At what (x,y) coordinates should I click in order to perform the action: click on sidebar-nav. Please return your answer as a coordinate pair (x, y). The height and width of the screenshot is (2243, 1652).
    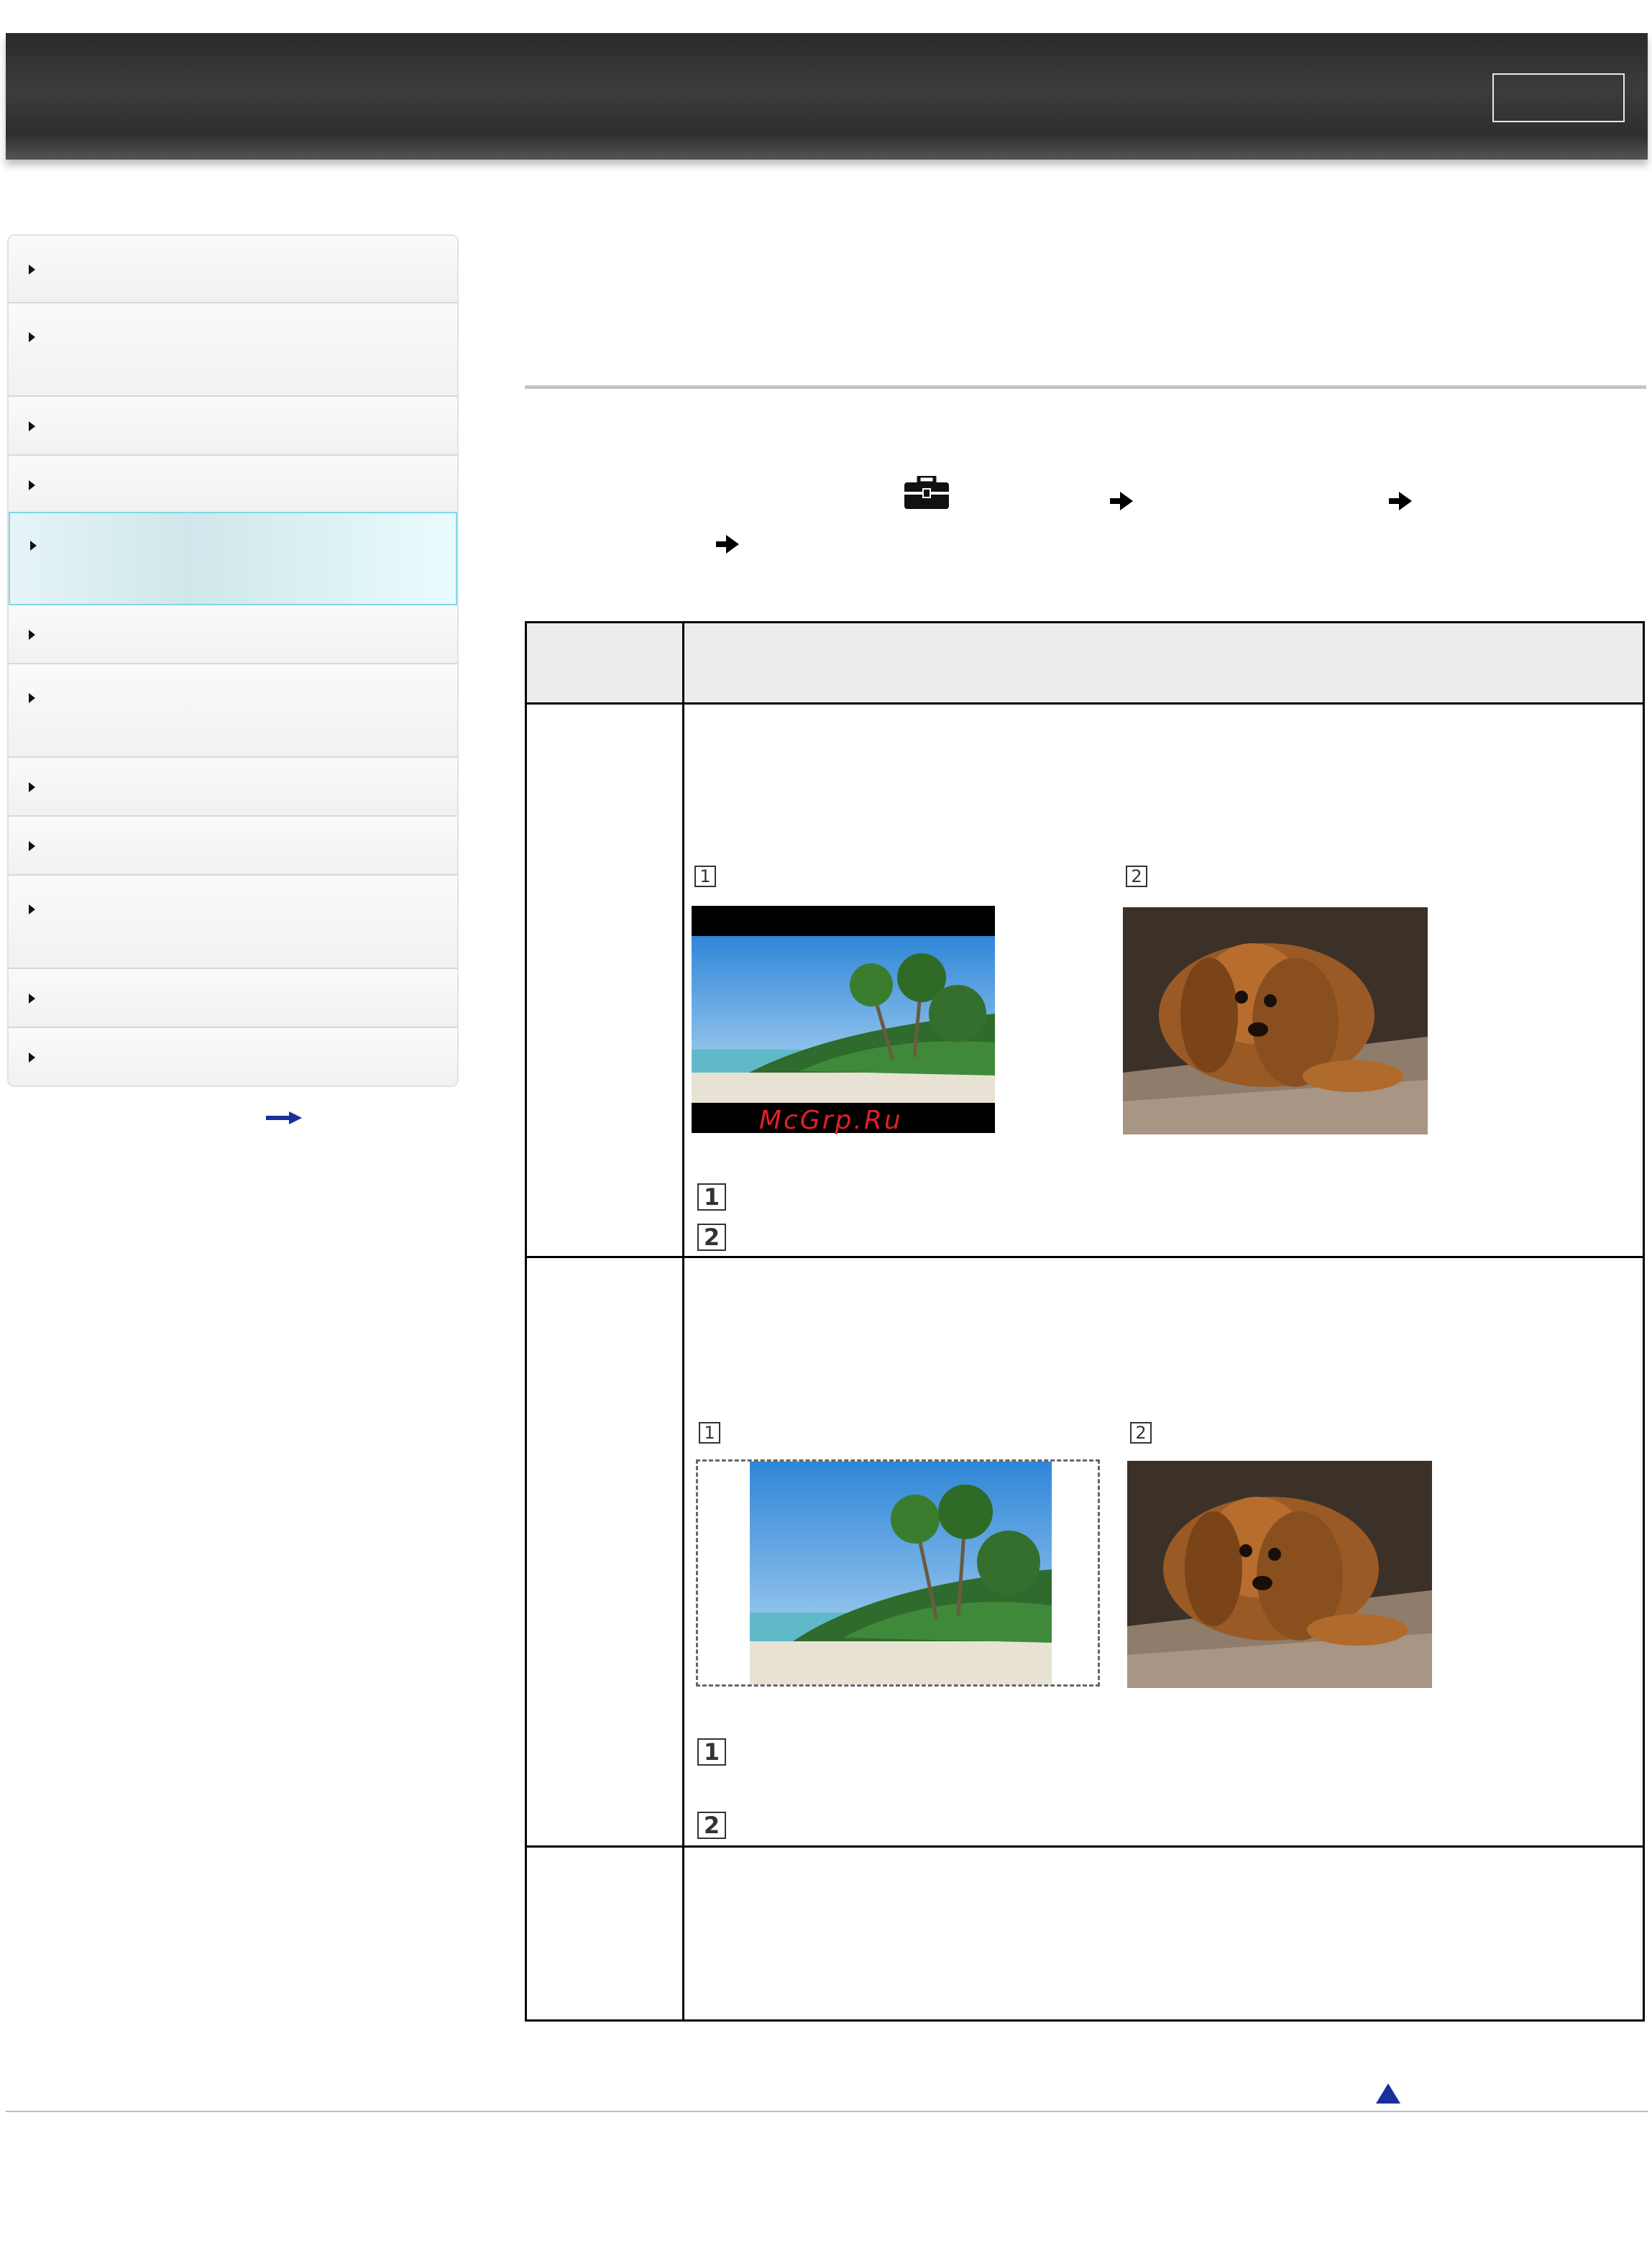
    Looking at the image, I should click on (233, 660).